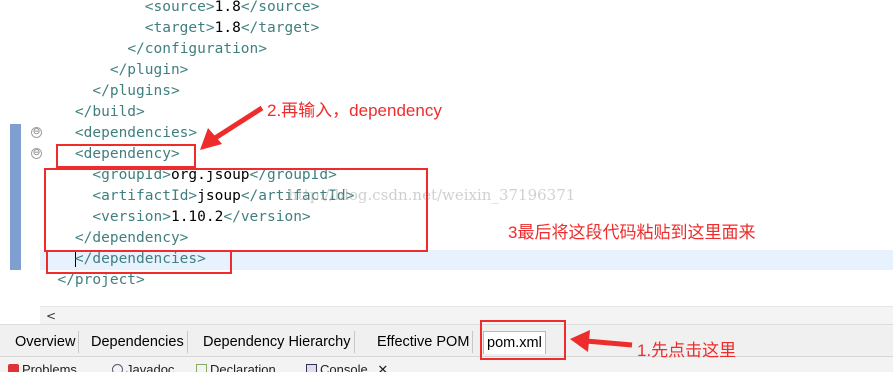  I want to click on xml-open-tag: <target>, so click(179, 28).